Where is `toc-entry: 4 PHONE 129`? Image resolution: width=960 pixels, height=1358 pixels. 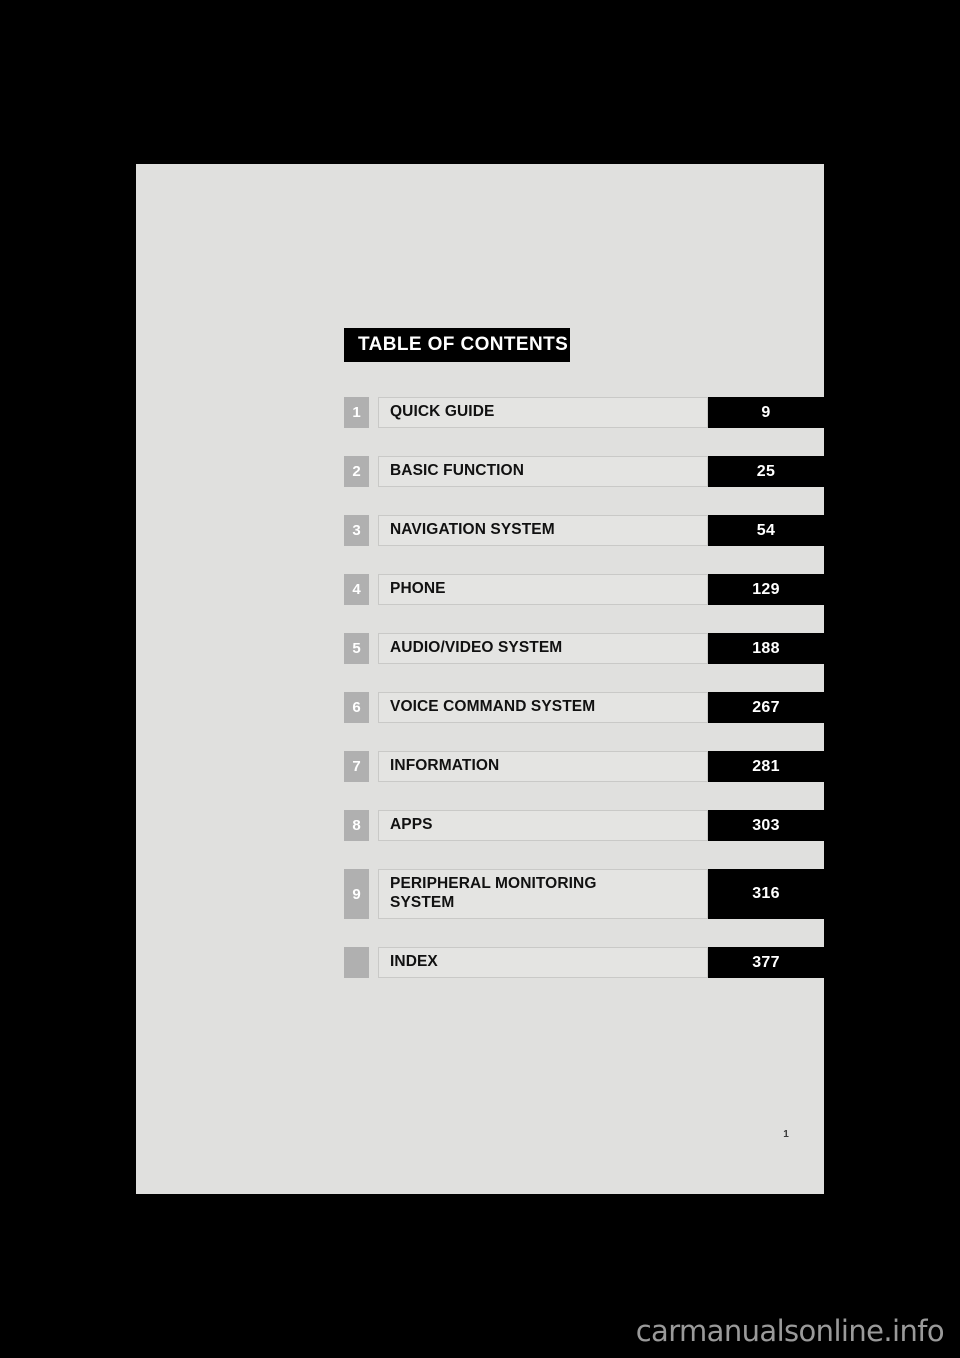 toc-entry: 4 PHONE 129 is located at coordinates (584, 589).